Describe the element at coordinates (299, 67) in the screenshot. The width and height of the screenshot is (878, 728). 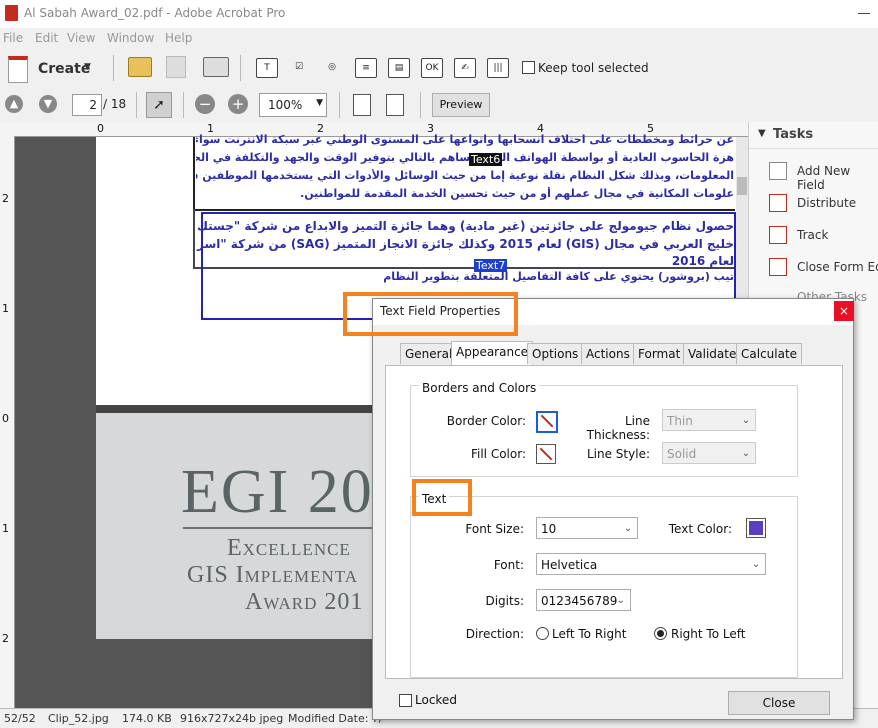
I see `checkbox-tool-icon: ☑` at that location.